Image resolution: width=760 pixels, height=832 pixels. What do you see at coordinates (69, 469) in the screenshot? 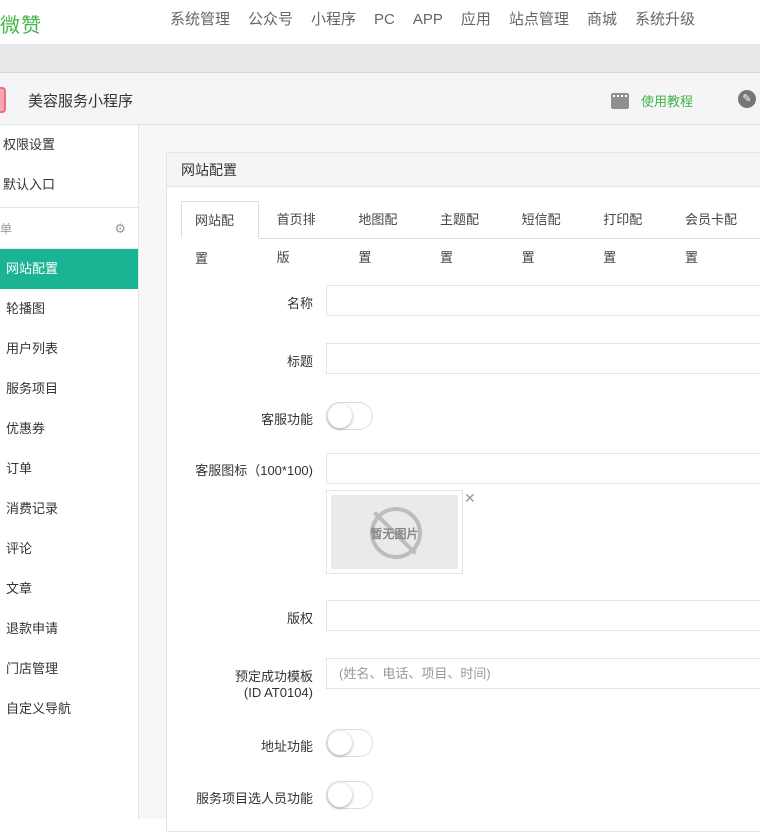
I see `sidebar-item-orders: 订单` at bounding box center [69, 469].